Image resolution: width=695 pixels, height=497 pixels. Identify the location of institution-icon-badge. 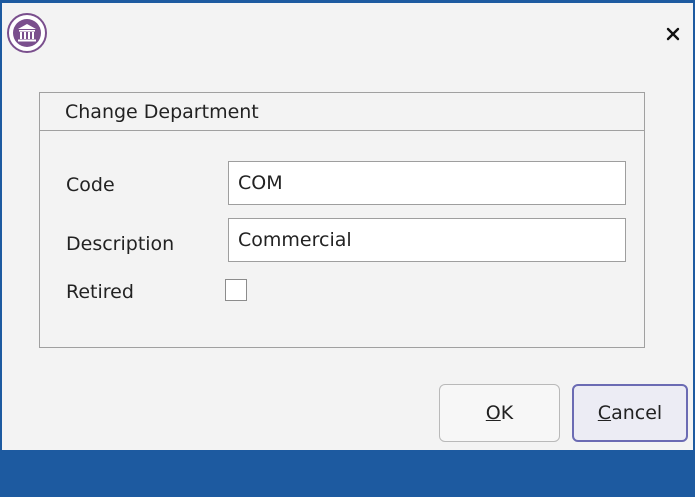
(27, 33).